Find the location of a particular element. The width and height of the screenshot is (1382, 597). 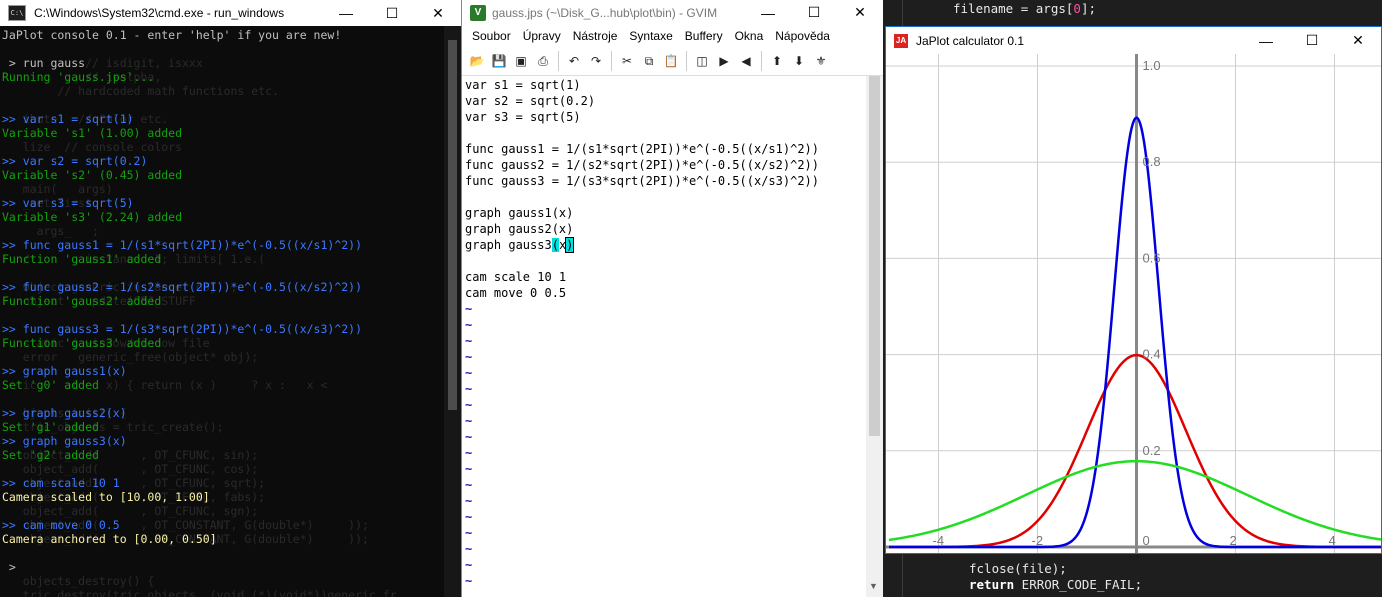

undo-icon: ↶ is located at coordinates (574, 61).